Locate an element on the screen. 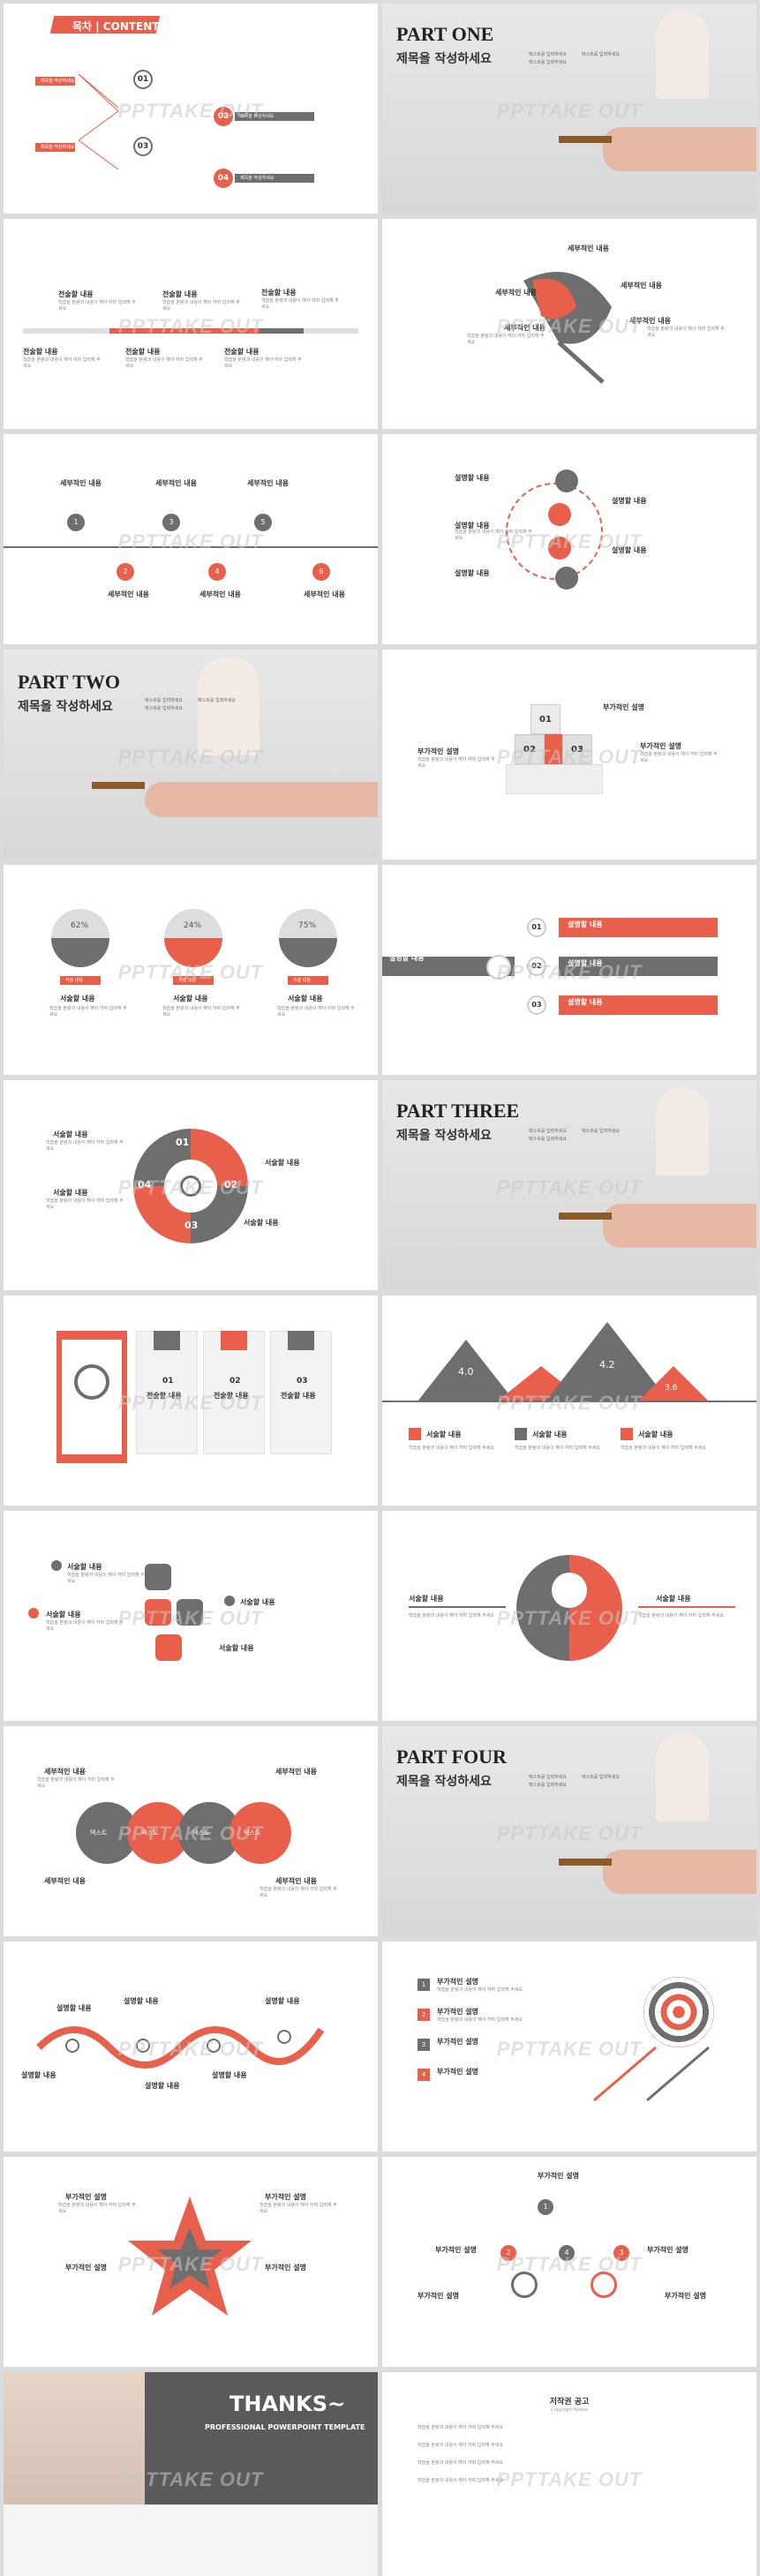 Image resolution: width=760 pixels, height=2576 pixels. num-3: 03 is located at coordinates (536, 1005).